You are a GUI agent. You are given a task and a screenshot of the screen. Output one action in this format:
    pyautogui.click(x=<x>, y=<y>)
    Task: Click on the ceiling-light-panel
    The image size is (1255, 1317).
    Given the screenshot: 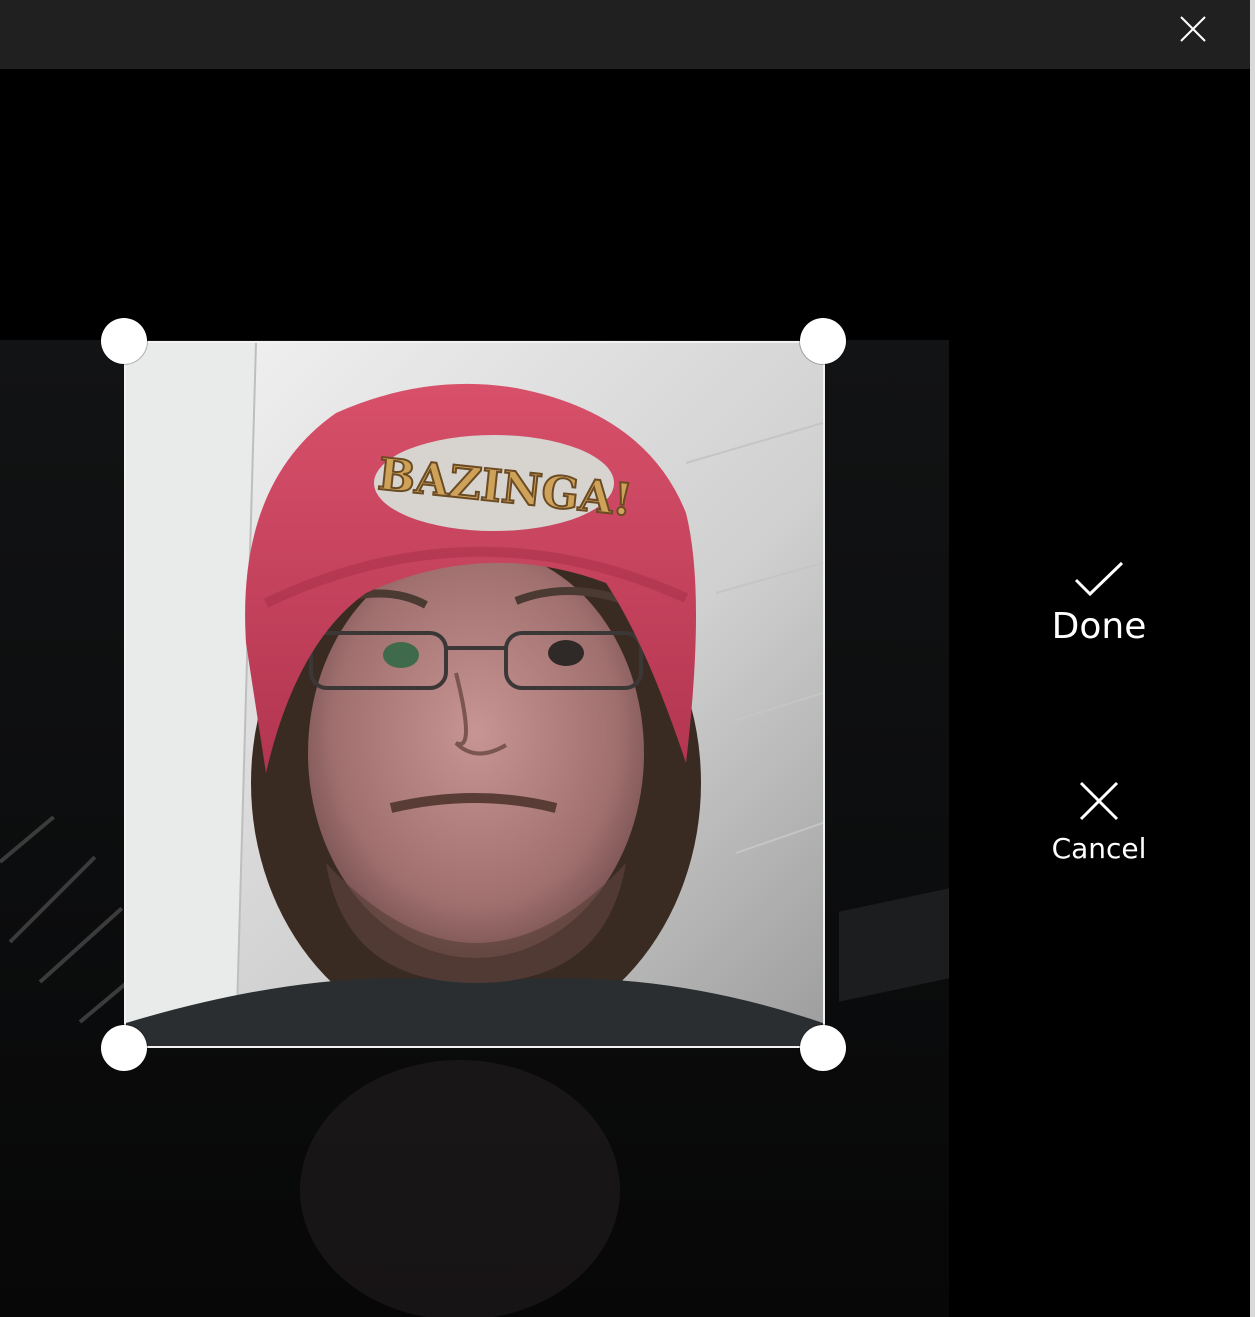 What is the action you would take?
    pyautogui.click(x=894, y=945)
    